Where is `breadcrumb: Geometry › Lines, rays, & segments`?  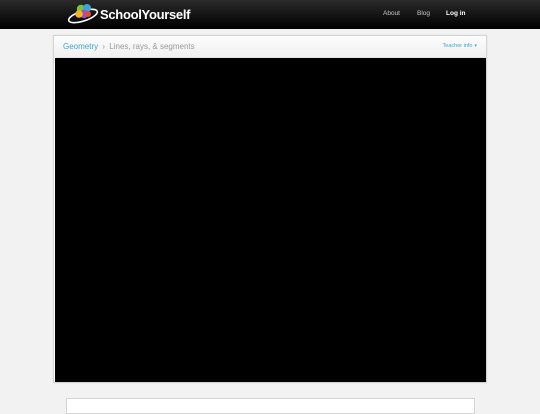
breadcrumb: Geometry › Lines, rays, & segments is located at coordinates (129, 46).